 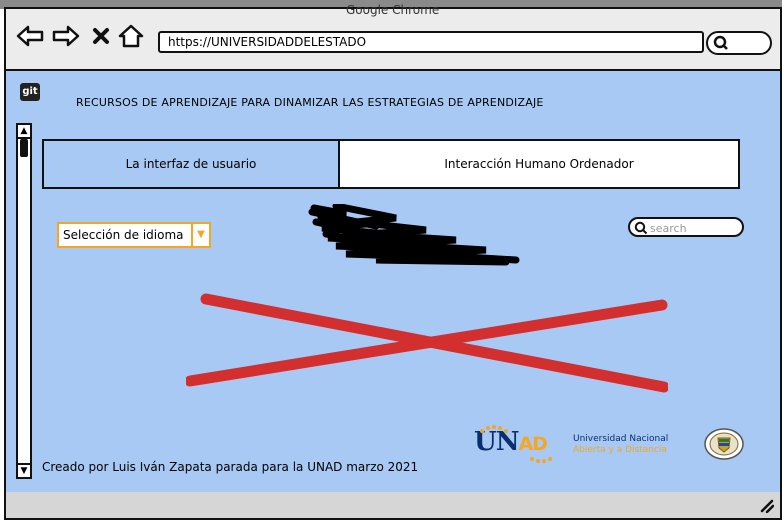 I want to click on vertical-scrollbar: ▲ ▼, so click(x=24, y=301).